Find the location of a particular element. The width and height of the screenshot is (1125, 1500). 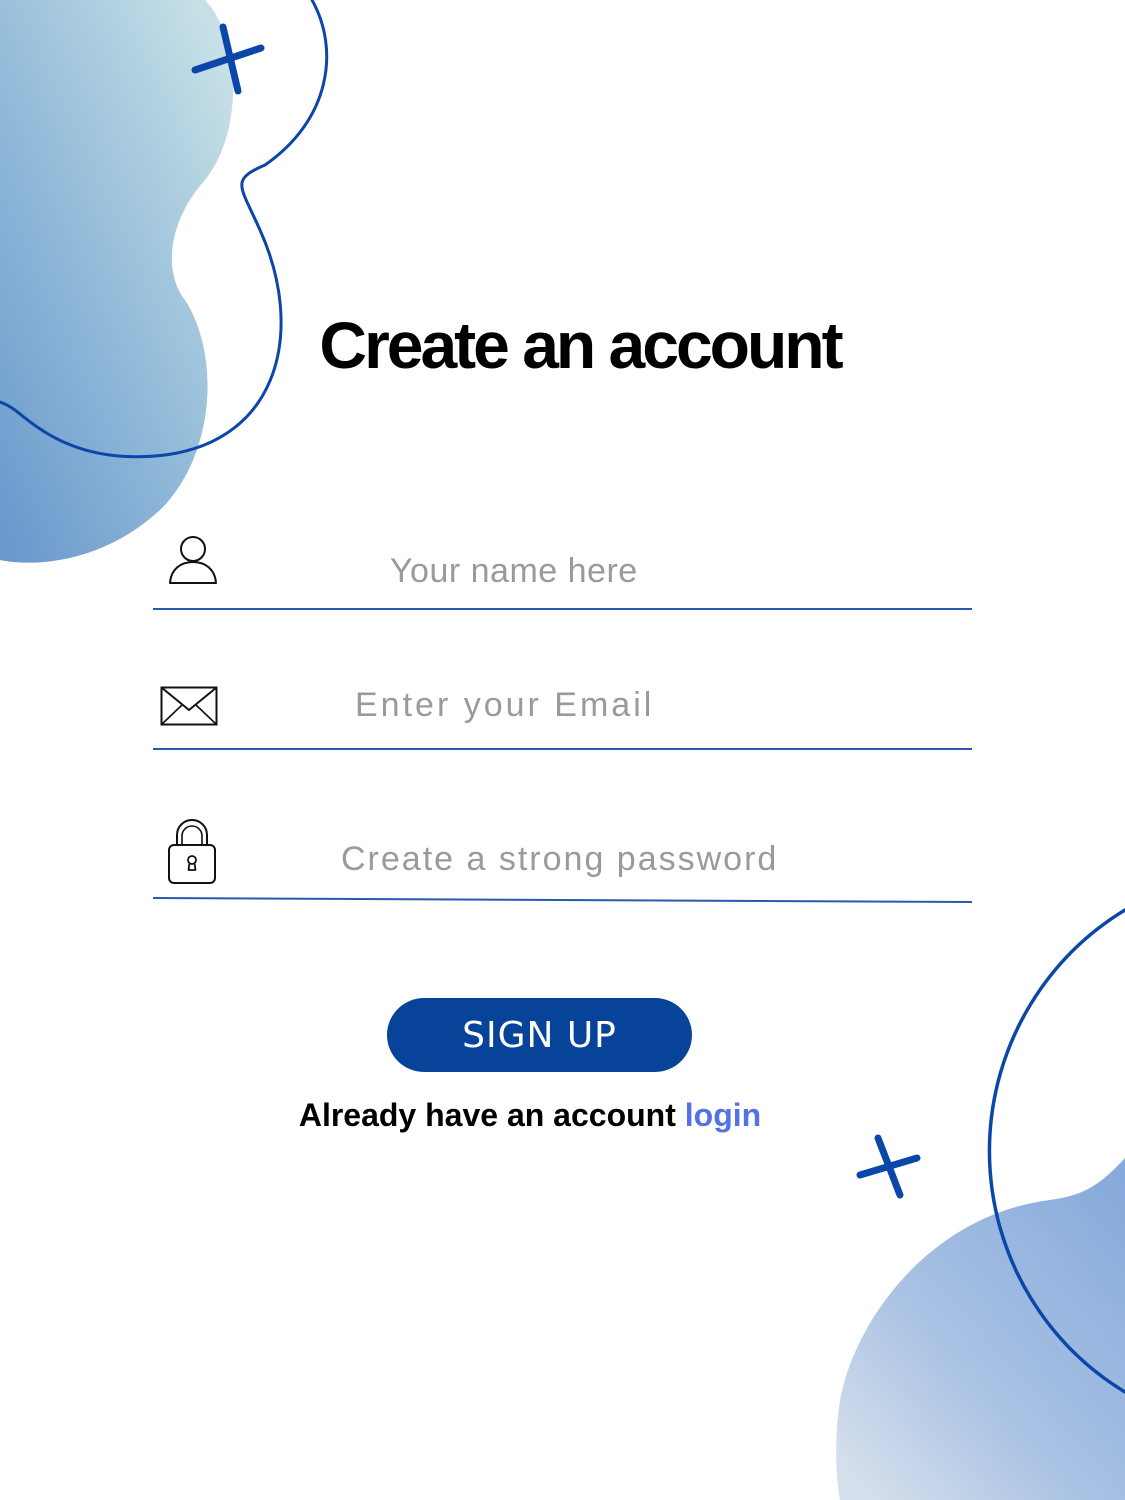

login-prompt: Already have an account login is located at coordinates (530, 1115).